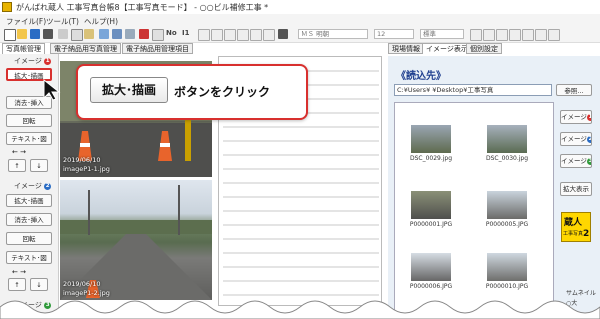  What do you see at coordinates (62, 21) in the screenshot?
I see `menu-tools: ツール(T)` at bounding box center [62, 21].